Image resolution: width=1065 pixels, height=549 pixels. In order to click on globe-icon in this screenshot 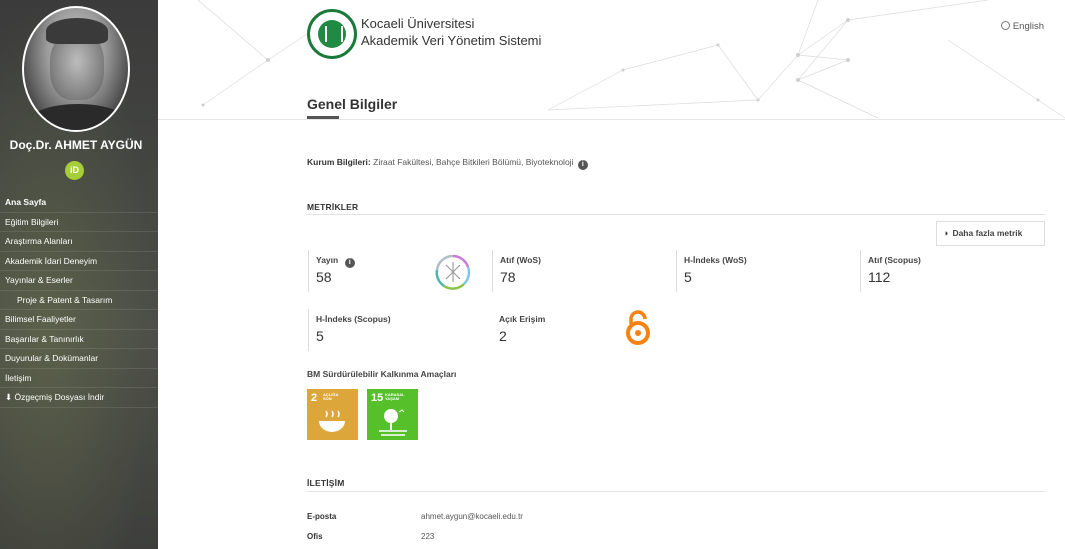, I will do `click(1005, 25)`.